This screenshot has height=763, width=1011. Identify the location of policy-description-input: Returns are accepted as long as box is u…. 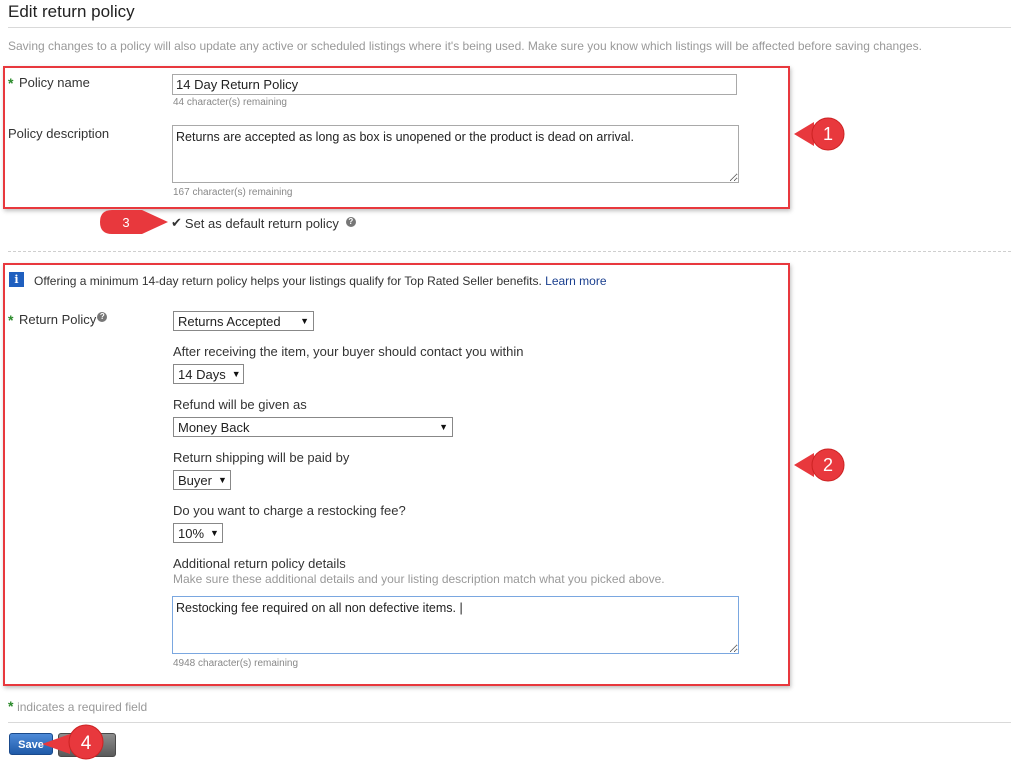
(455, 154).